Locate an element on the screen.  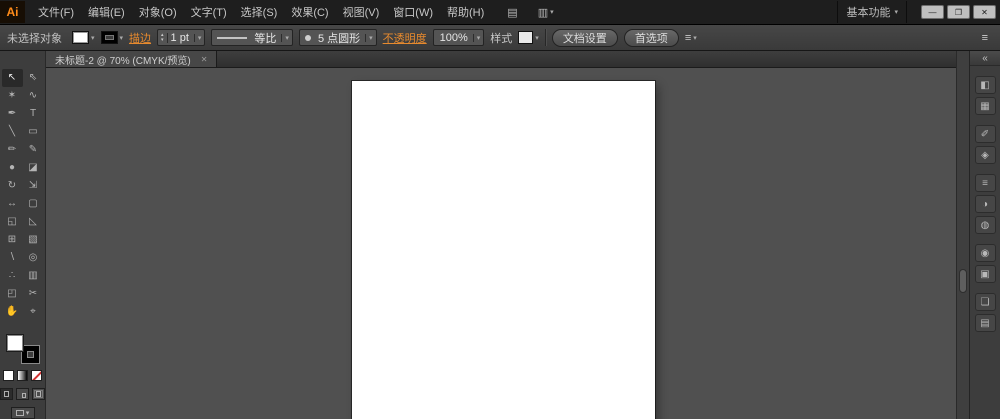
draw-normal-button is located at coordinates (6, 394).